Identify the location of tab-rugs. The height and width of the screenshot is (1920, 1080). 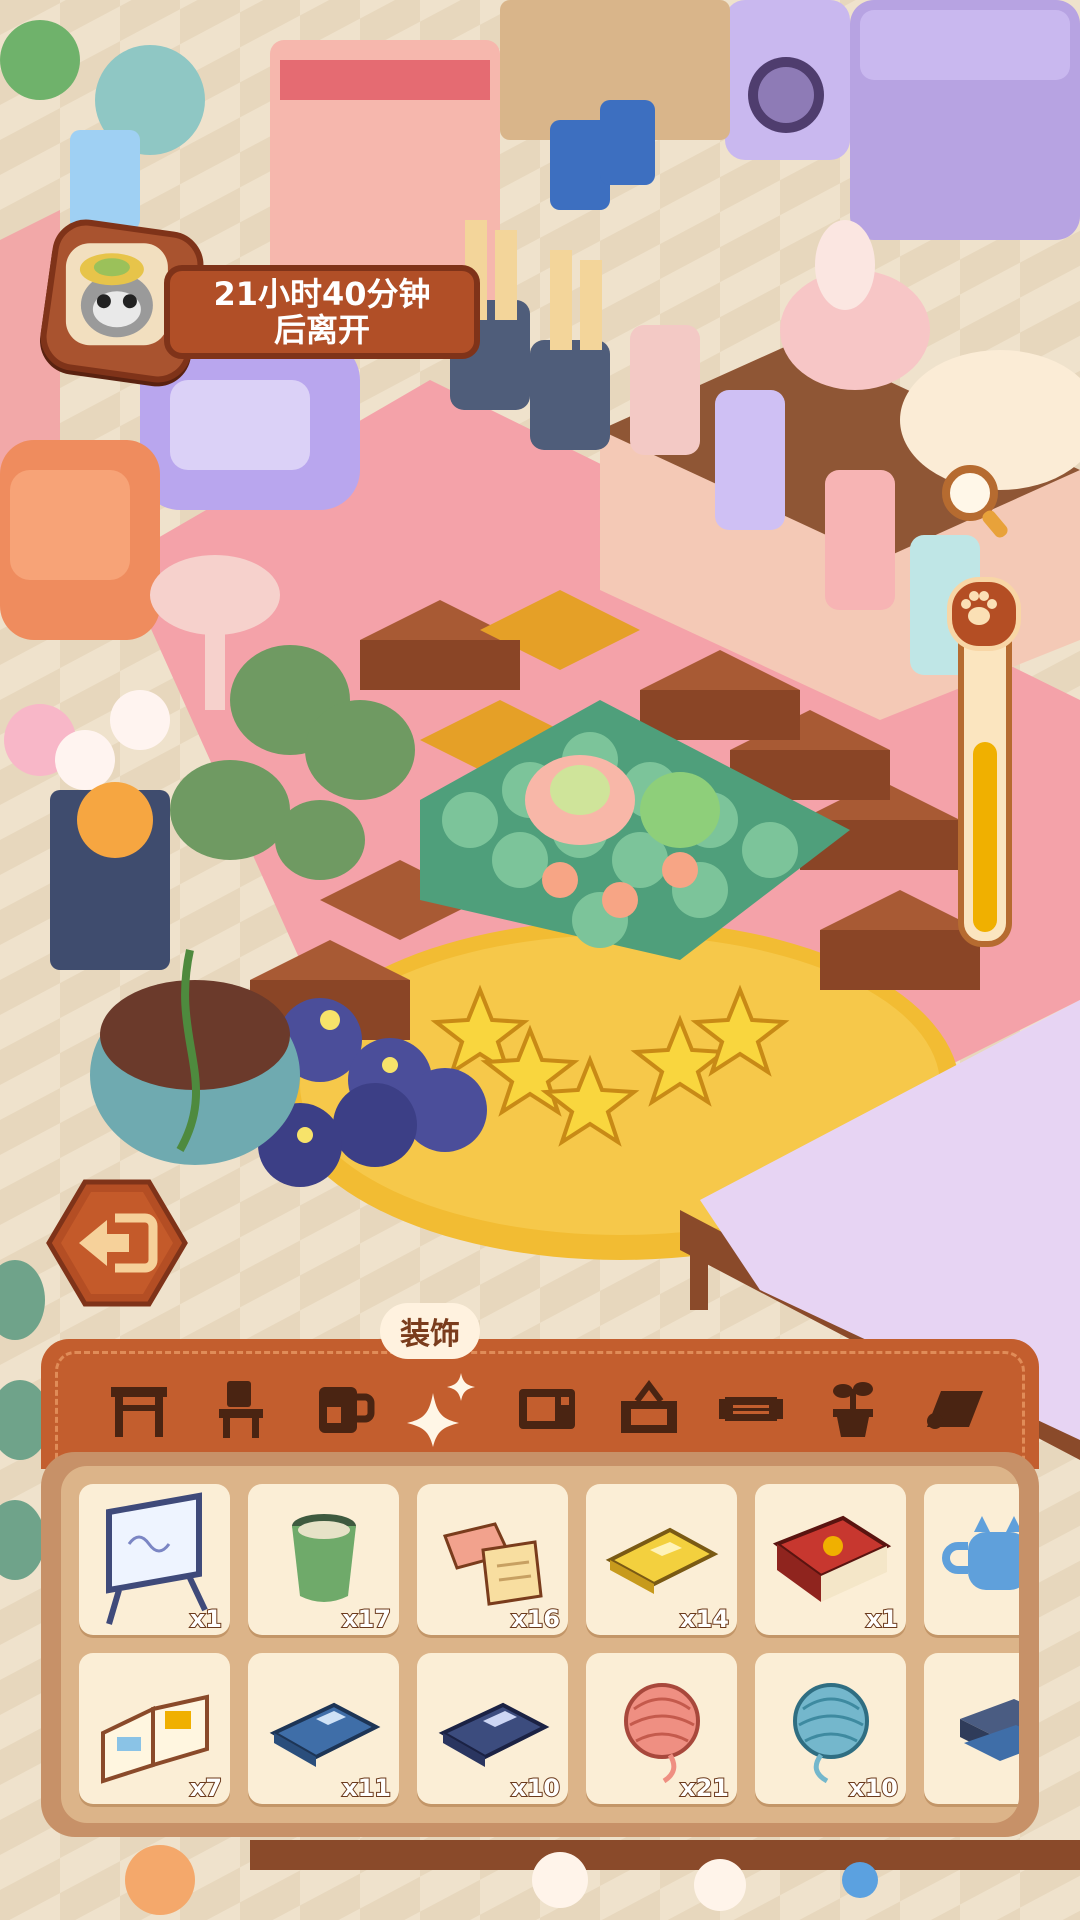
(751, 1409).